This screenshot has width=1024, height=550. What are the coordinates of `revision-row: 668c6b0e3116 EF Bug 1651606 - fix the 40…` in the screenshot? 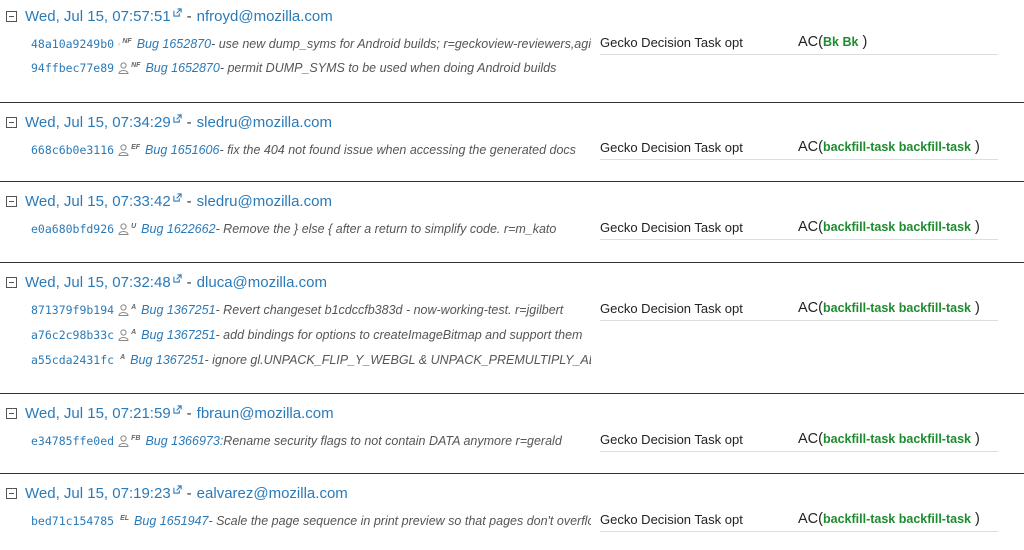 It's located at (311, 150).